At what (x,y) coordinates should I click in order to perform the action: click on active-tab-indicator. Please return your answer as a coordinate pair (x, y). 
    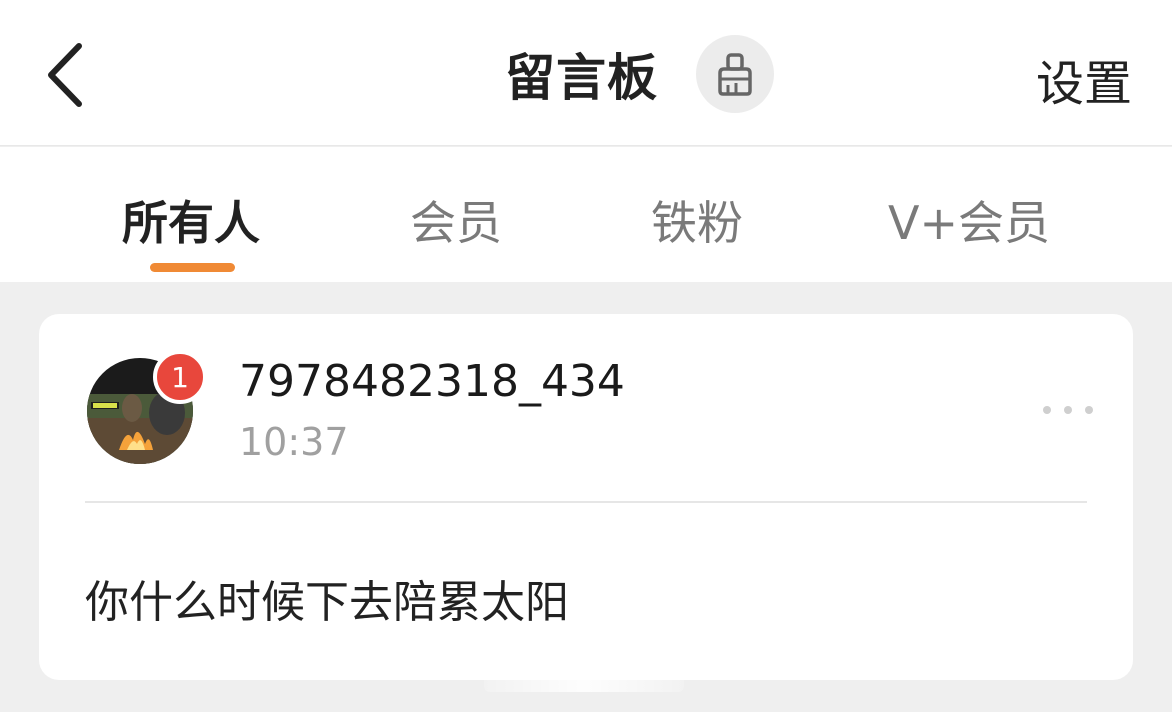
    Looking at the image, I should click on (192, 267).